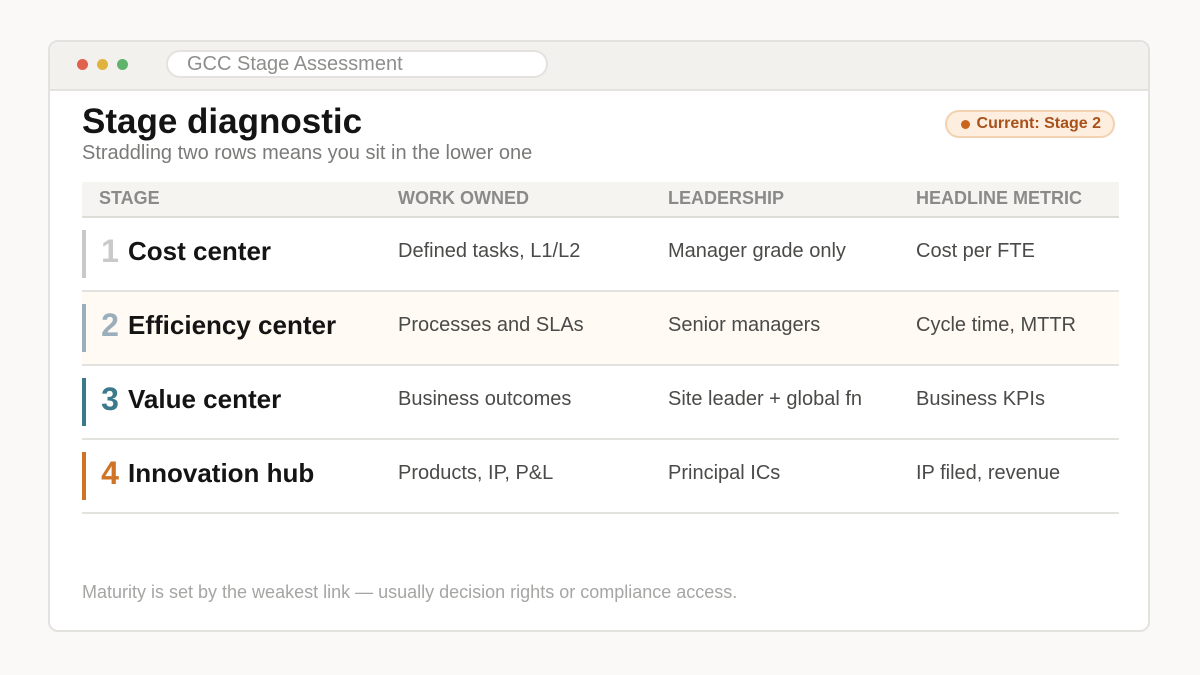 This screenshot has width=1200, height=675. Describe the element at coordinates (232, 325) in the screenshot. I see `stage-name: Efficiency center` at that location.